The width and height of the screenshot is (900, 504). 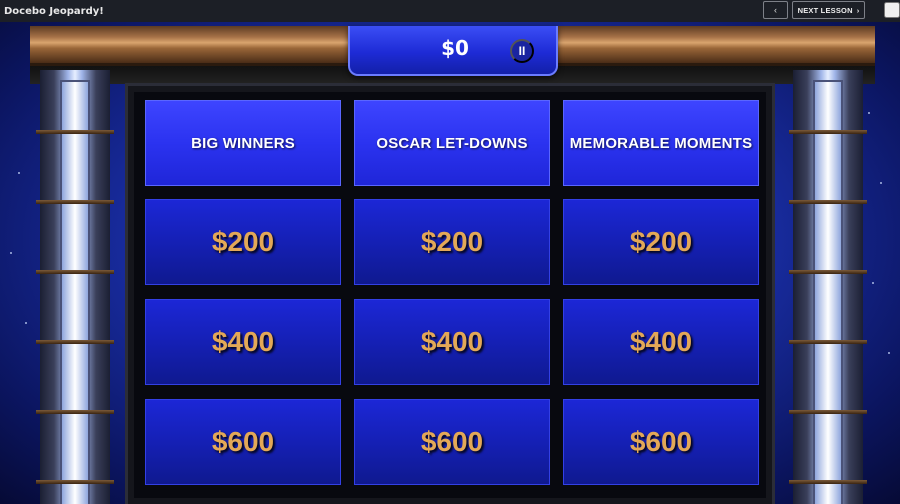 What do you see at coordinates (243, 242) in the screenshot?
I see `clue-tile-1-200: $200` at bounding box center [243, 242].